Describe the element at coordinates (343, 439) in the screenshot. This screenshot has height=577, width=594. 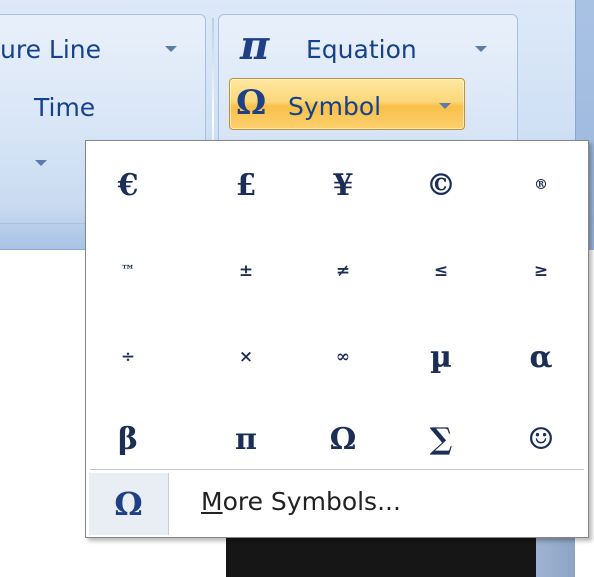
I see `omega-symbol: Ω` at that location.